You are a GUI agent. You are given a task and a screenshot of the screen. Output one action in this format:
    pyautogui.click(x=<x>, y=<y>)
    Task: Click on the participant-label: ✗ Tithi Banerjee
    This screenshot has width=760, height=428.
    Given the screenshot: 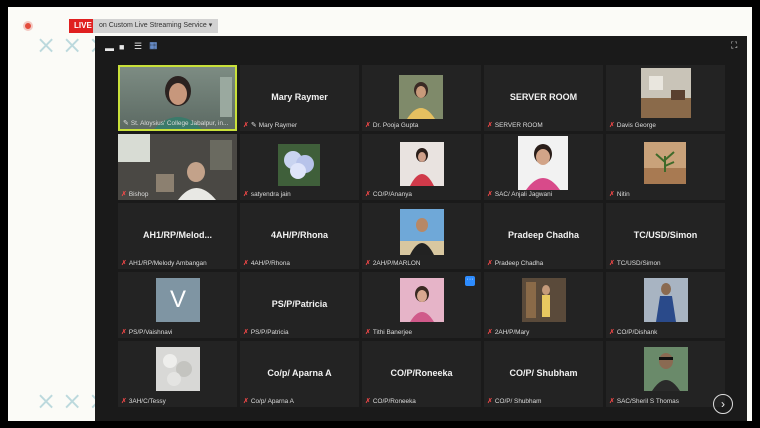 What is the action you would take?
    pyautogui.click(x=389, y=332)
    